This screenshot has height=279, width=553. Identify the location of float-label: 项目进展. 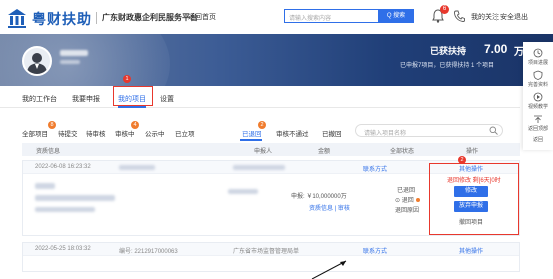
(537, 63).